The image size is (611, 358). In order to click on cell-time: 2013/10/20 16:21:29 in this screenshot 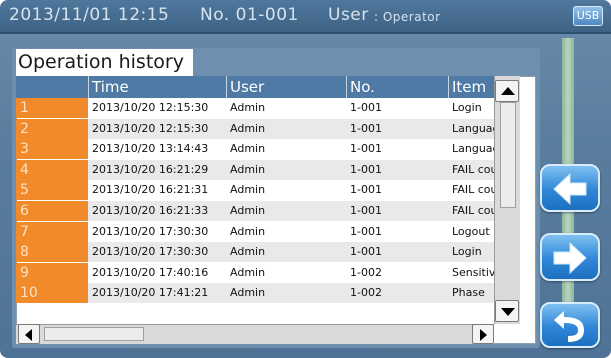, I will do `click(150, 169)`.